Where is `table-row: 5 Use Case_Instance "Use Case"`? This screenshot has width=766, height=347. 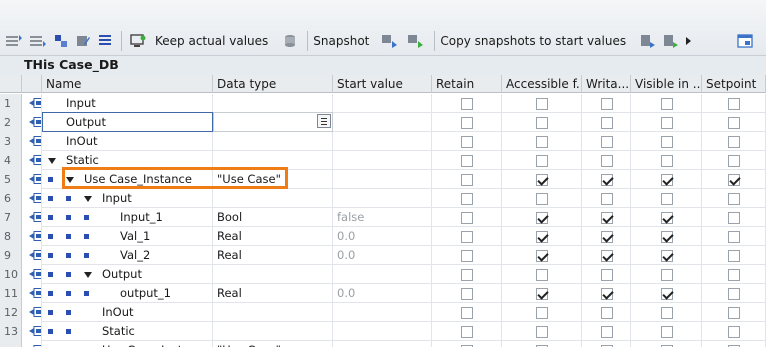
table-row: 5 Use Case_Instance "Use Case" is located at coordinates (383, 179).